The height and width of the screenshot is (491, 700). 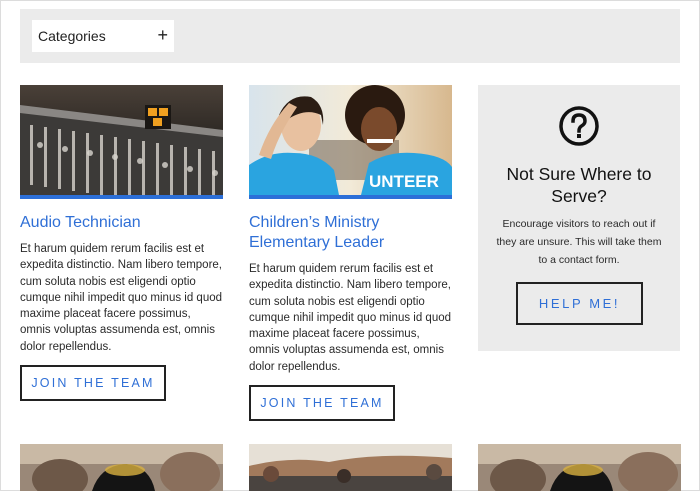 I want to click on question-circle-icon, so click(x=579, y=126).